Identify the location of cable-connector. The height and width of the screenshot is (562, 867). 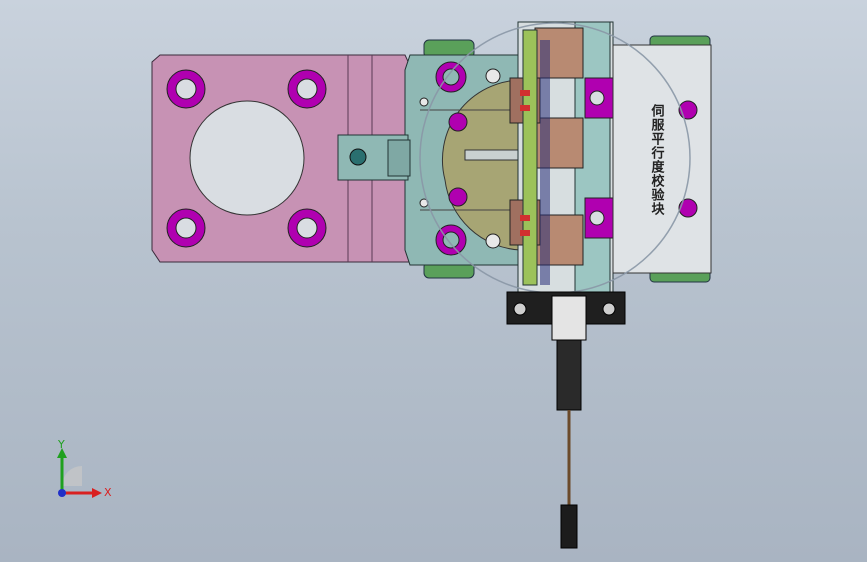
(569, 375).